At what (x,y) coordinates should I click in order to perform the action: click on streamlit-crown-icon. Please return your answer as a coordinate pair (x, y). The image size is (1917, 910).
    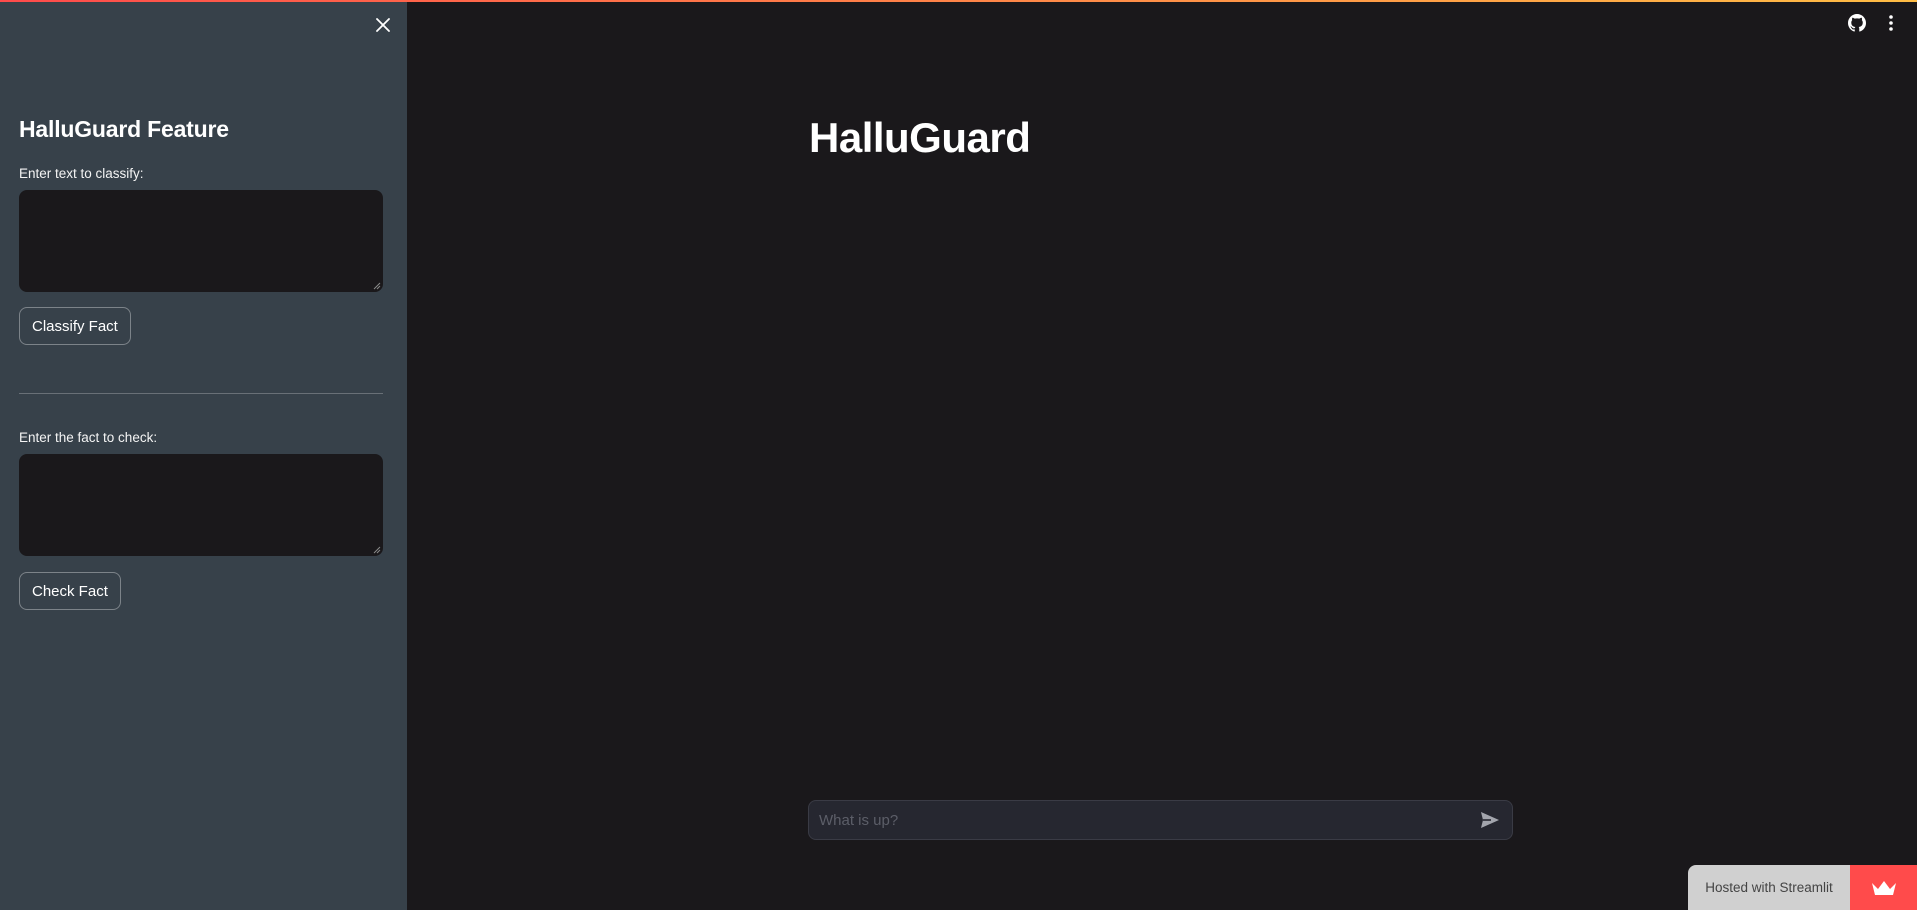
    Looking at the image, I should click on (1883, 887).